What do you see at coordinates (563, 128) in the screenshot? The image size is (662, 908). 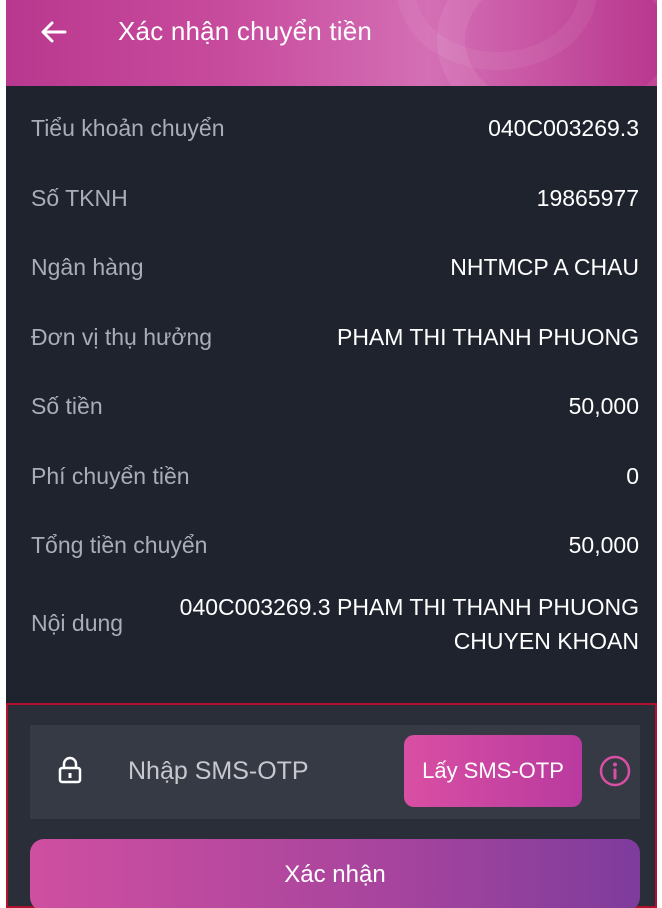 I see `detail-value: 040C003269.3` at bounding box center [563, 128].